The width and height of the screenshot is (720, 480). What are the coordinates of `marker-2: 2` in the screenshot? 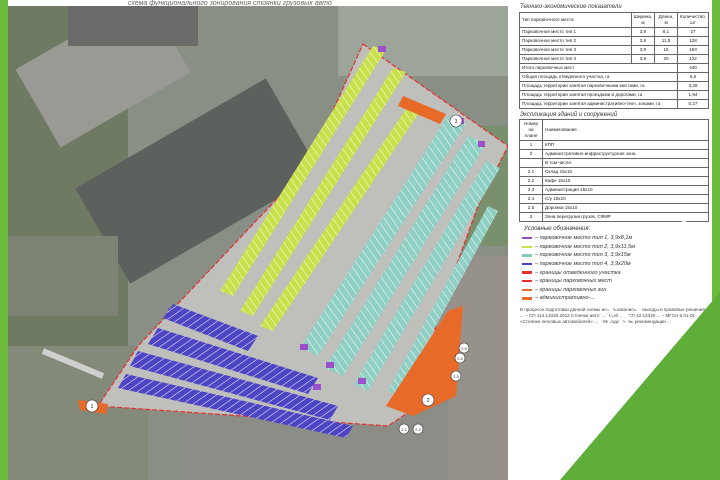 It's located at (428, 401).